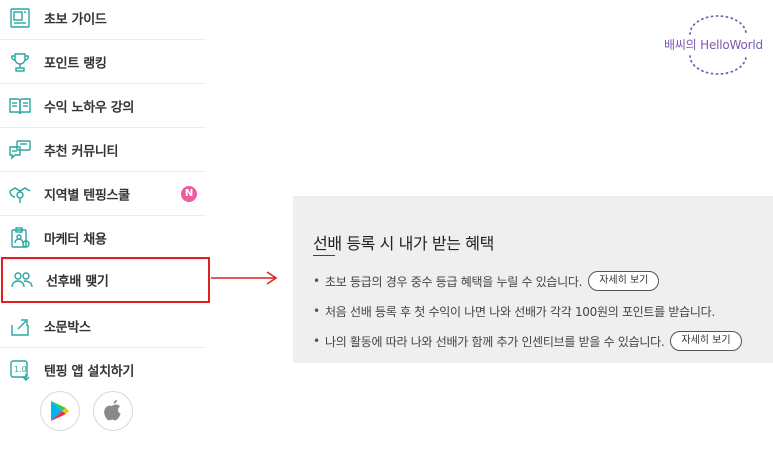 The height and width of the screenshot is (453, 773). What do you see at coordinates (87, 195) in the screenshot?
I see `sidebar-item-label: 지역별 텐핑스쿨` at bounding box center [87, 195].